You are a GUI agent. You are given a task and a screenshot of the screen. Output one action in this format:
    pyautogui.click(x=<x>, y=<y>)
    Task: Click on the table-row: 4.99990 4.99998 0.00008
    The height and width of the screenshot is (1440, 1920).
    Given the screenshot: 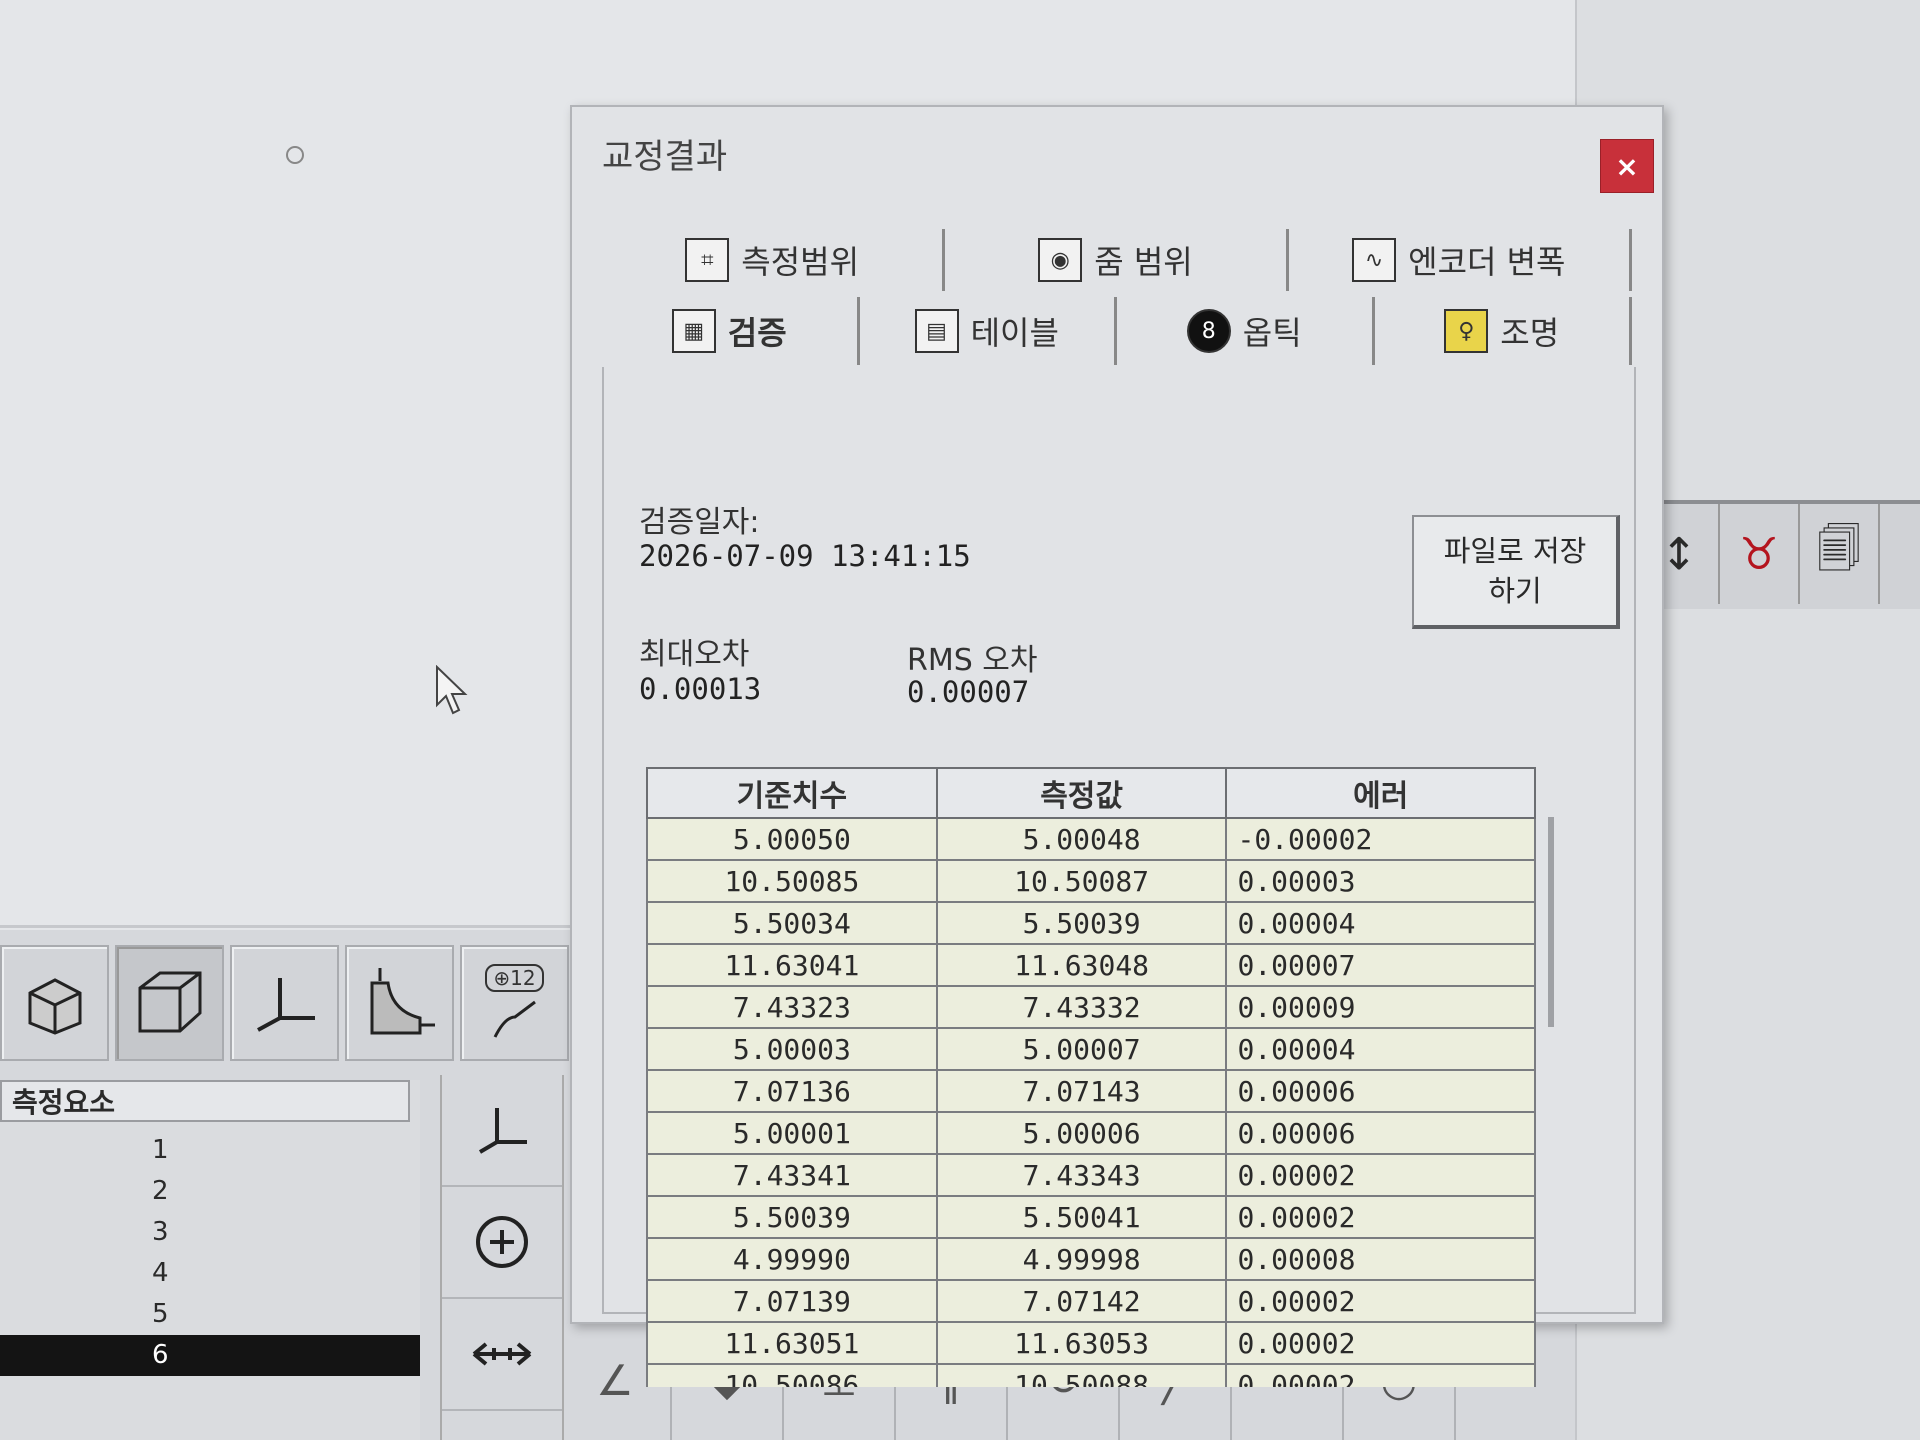 What is the action you would take?
    pyautogui.click(x=1091, y=1259)
    